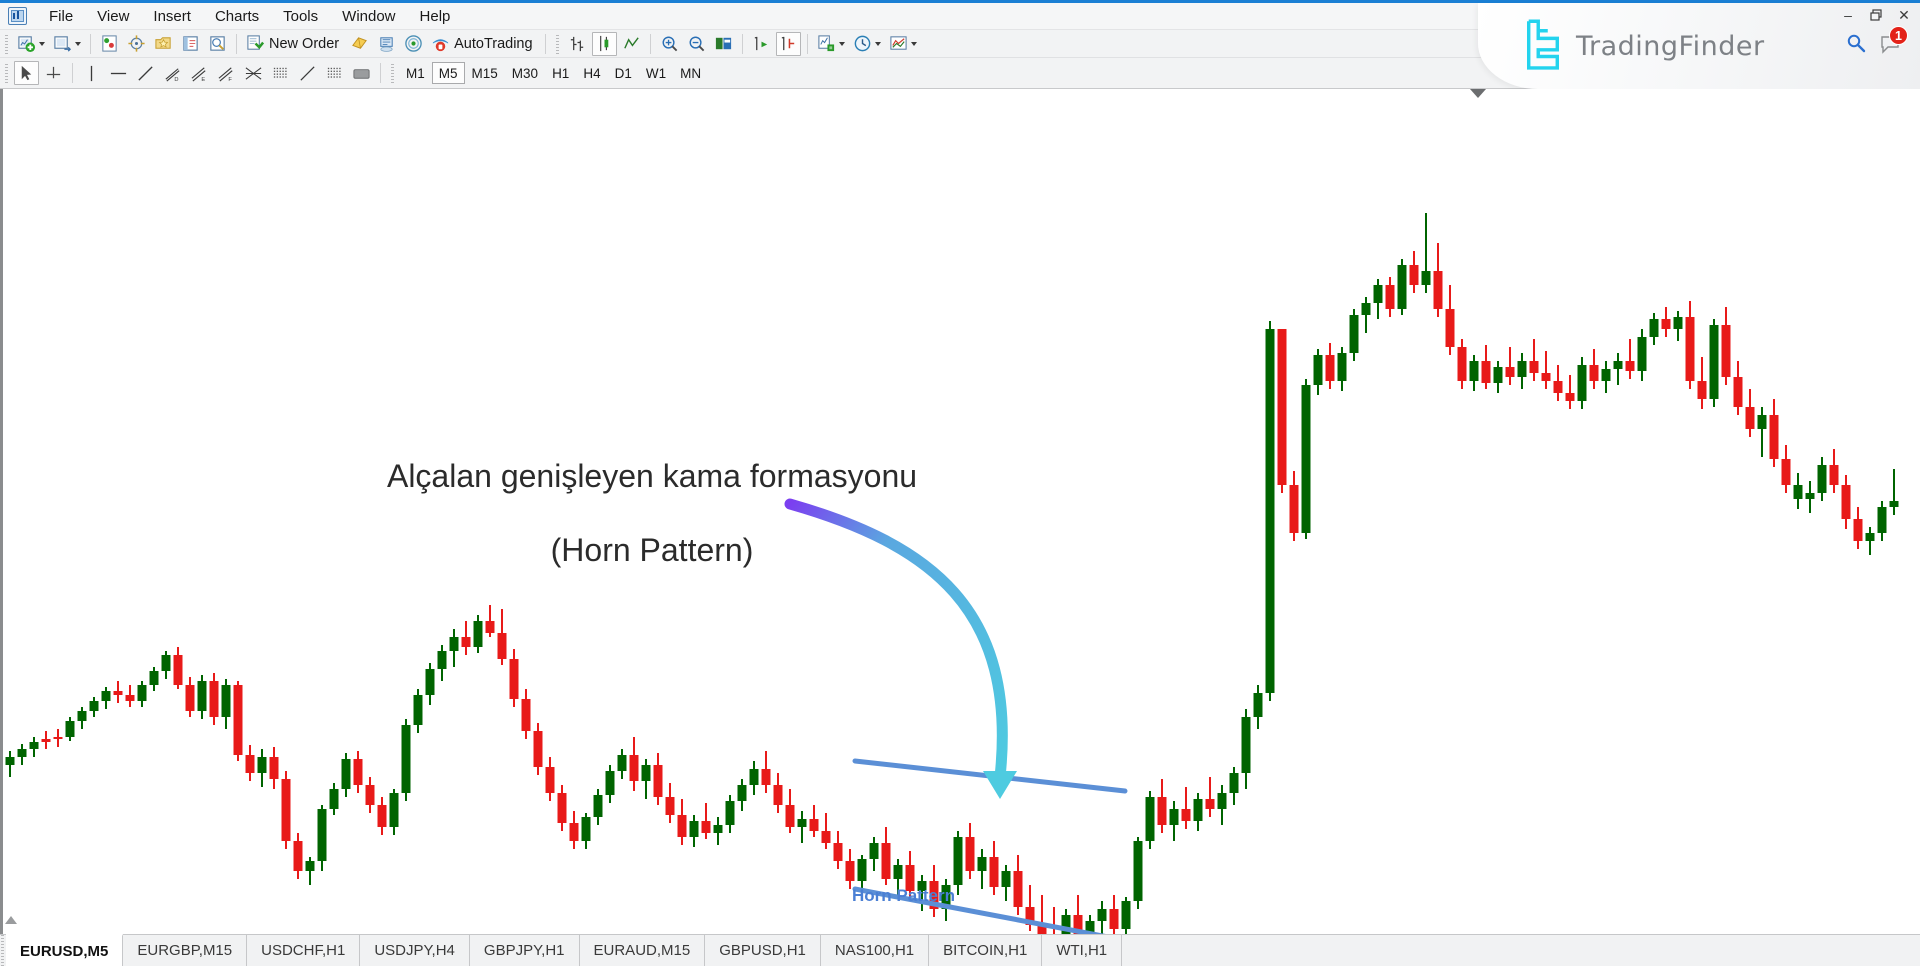 The image size is (1920, 966). I want to click on symbol-tab-gbpjpy: GBPJPY,H1, so click(525, 950).